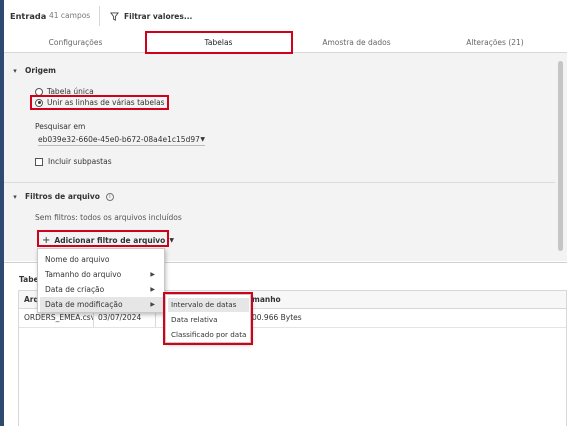  What do you see at coordinates (106, 102) in the screenshot?
I see `union-tables-label: Unir as linhas de várias tabelas` at bounding box center [106, 102].